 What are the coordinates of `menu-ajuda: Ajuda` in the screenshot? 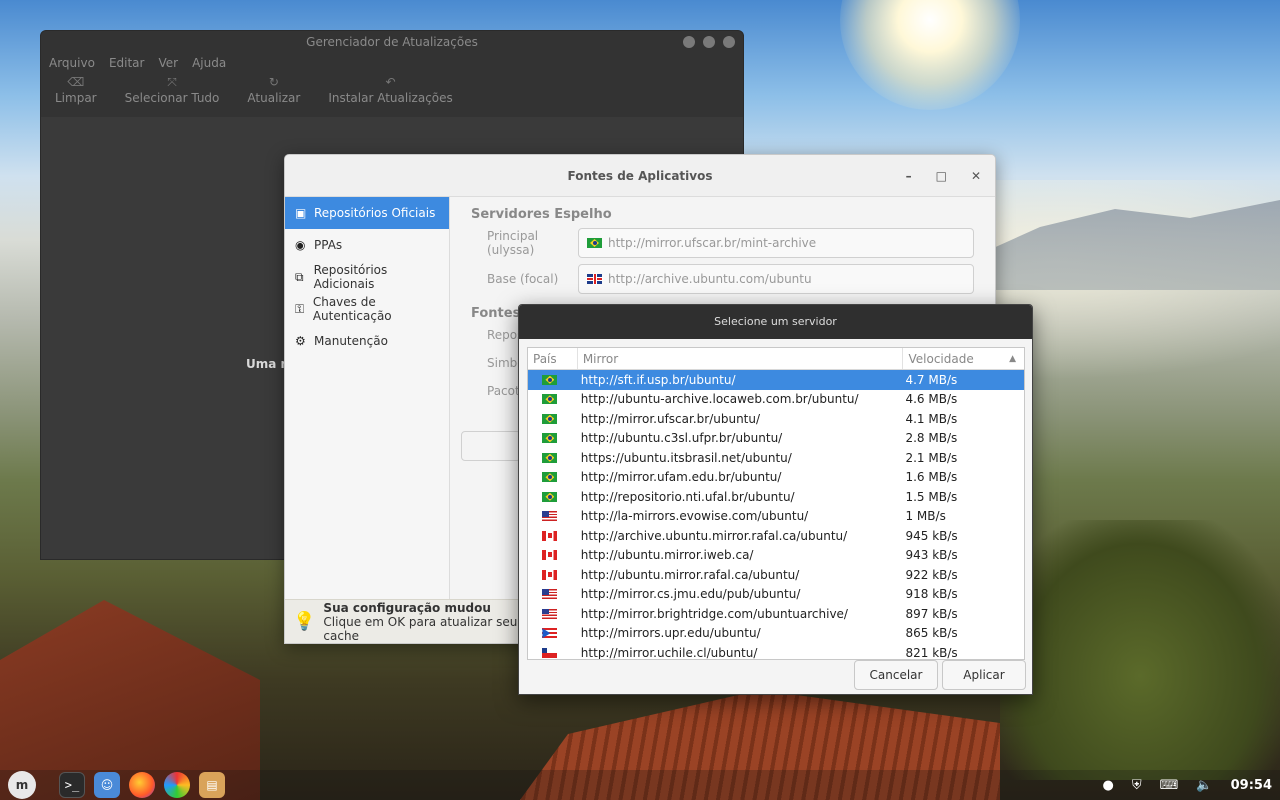 It's located at (209, 63).